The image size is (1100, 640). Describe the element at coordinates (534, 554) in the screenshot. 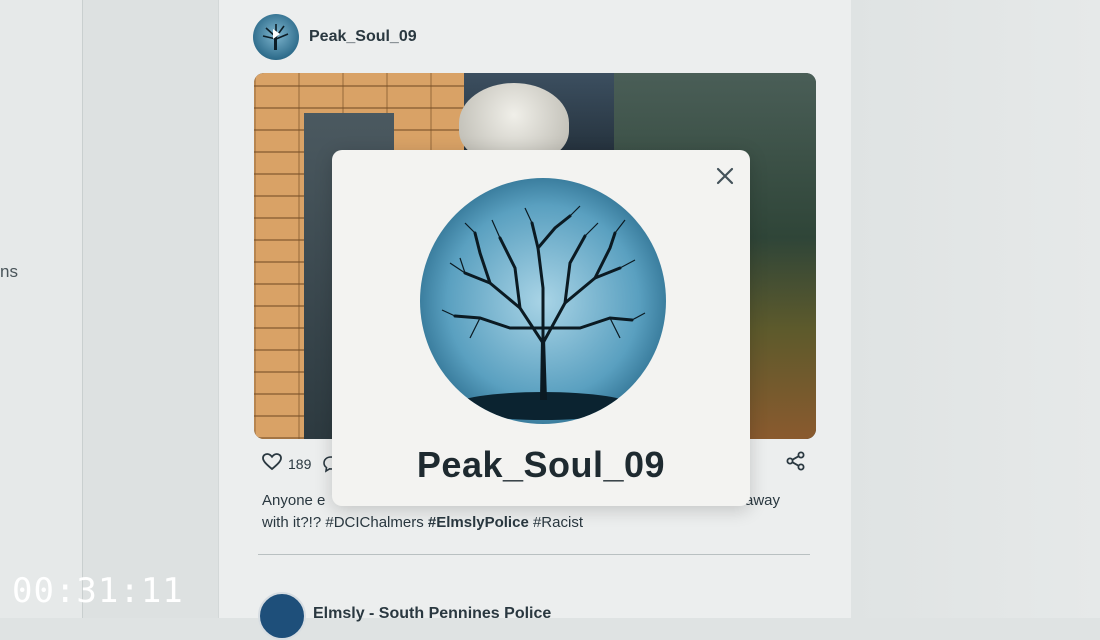

I see `post-divider` at that location.